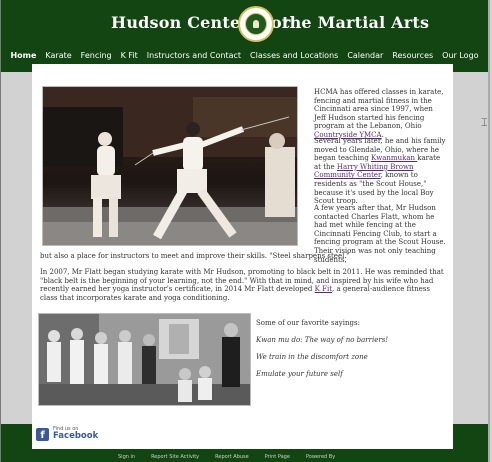  What do you see at coordinates (232, 457) in the screenshot?
I see `footer-link-report-abuse: Report Abuse` at bounding box center [232, 457].